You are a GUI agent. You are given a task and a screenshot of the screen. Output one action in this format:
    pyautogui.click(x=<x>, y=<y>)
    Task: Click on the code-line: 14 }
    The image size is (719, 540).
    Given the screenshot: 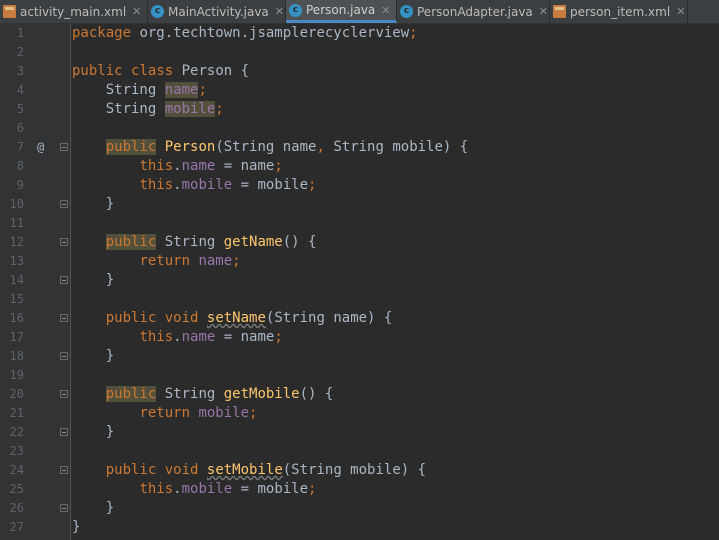 What is the action you would take?
    pyautogui.click(x=359, y=280)
    